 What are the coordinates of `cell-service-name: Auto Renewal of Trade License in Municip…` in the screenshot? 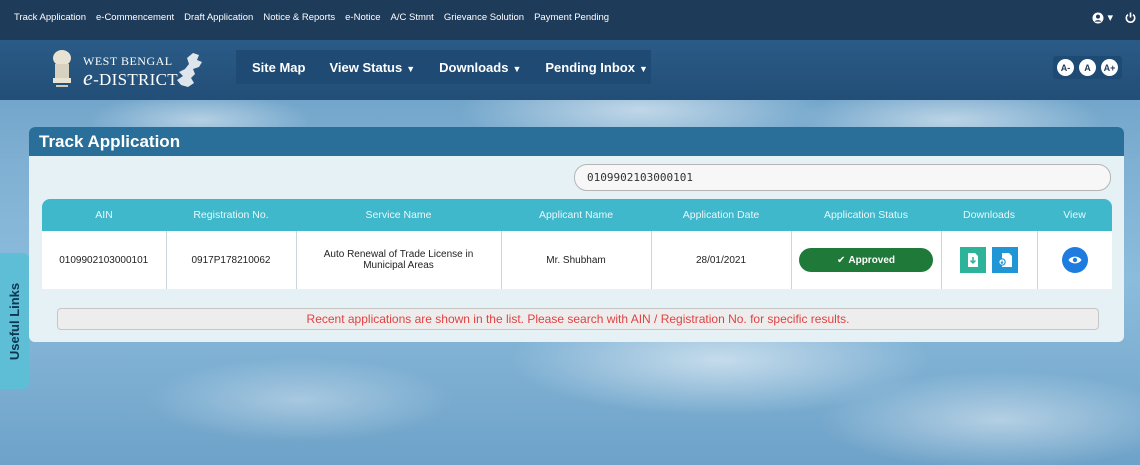 It's located at (398, 260).